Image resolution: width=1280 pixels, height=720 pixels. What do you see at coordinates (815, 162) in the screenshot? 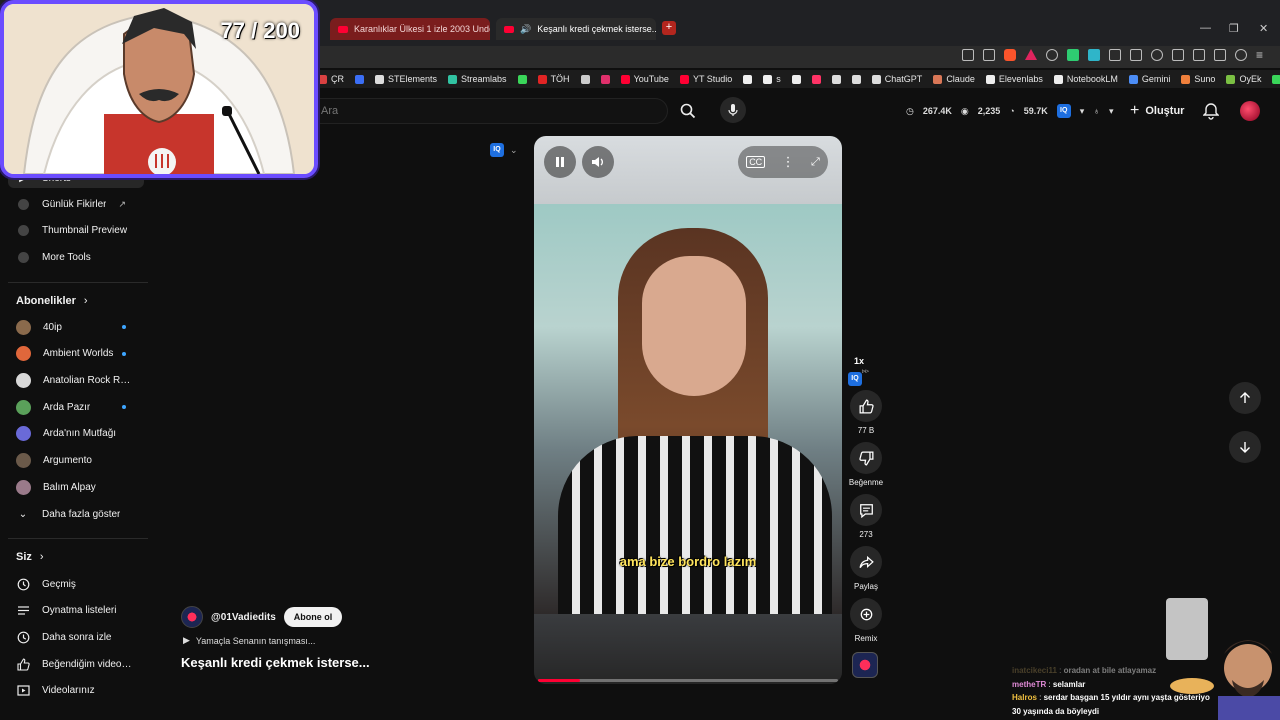
I see `fullscreen-icon: ⤢` at bounding box center [815, 162].